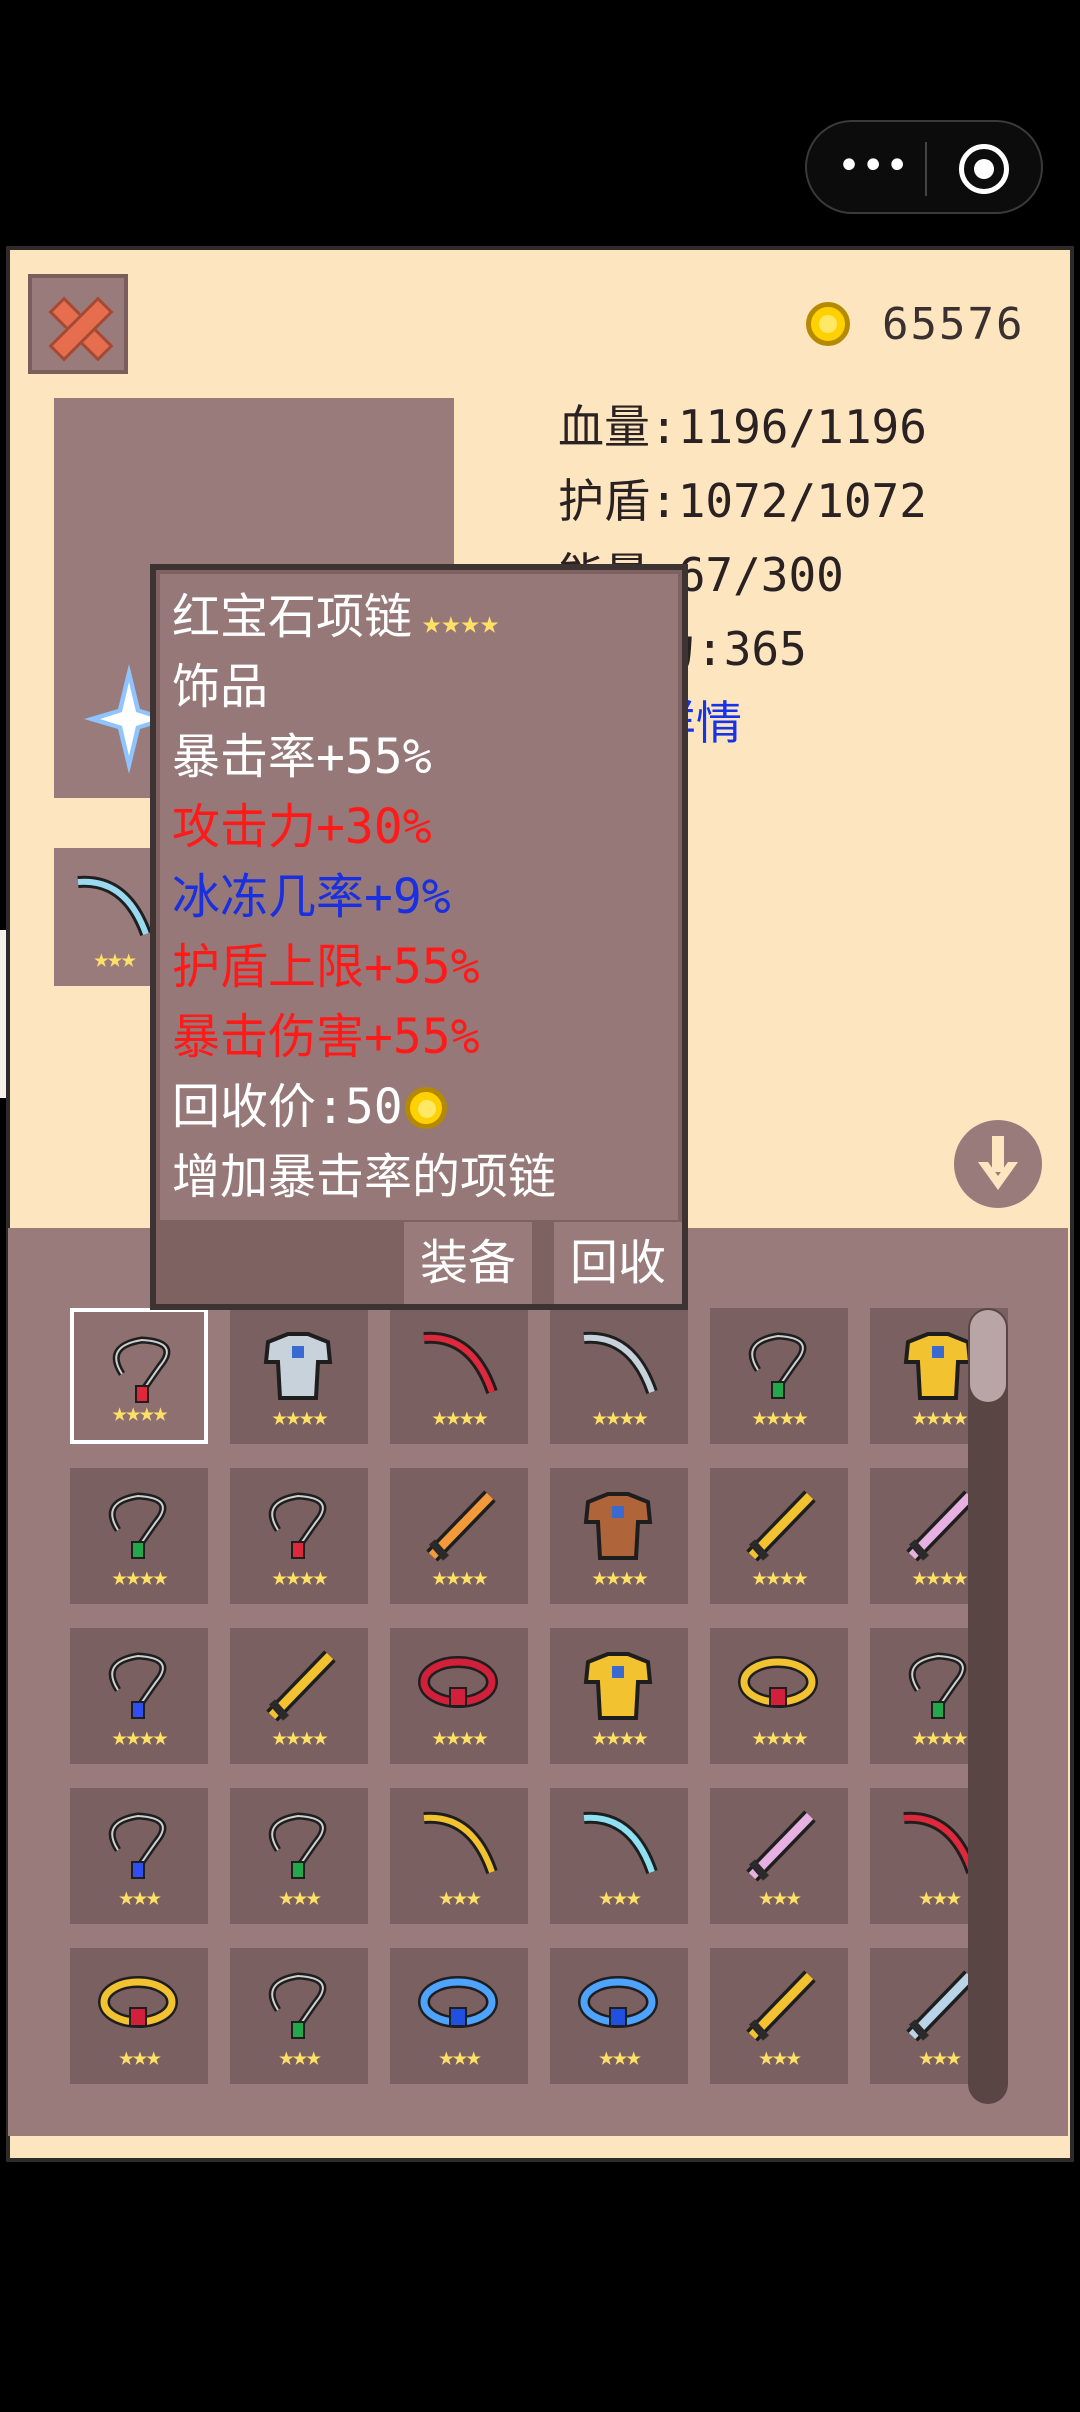 Image resolution: width=1080 pixels, height=2412 pixels. What do you see at coordinates (302, 757) in the screenshot?
I see `crit-rate-stat: 暴击率+55%` at bounding box center [302, 757].